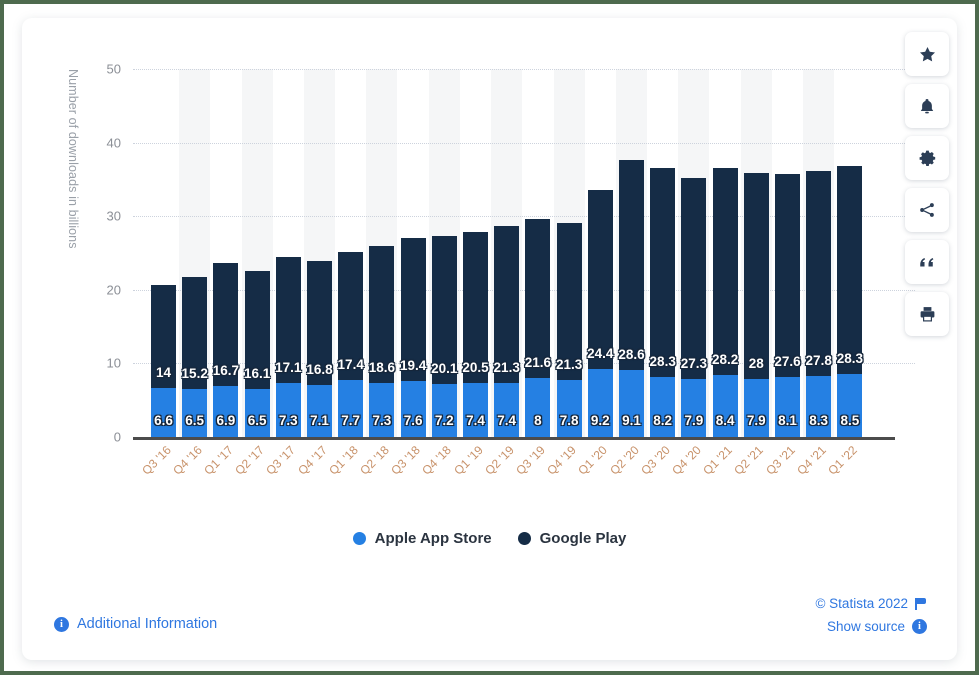 This screenshot has width=979, height=675. Describe the element at coordinates (514, 438) in the screenshot. I see `x-axis-line` at that location.